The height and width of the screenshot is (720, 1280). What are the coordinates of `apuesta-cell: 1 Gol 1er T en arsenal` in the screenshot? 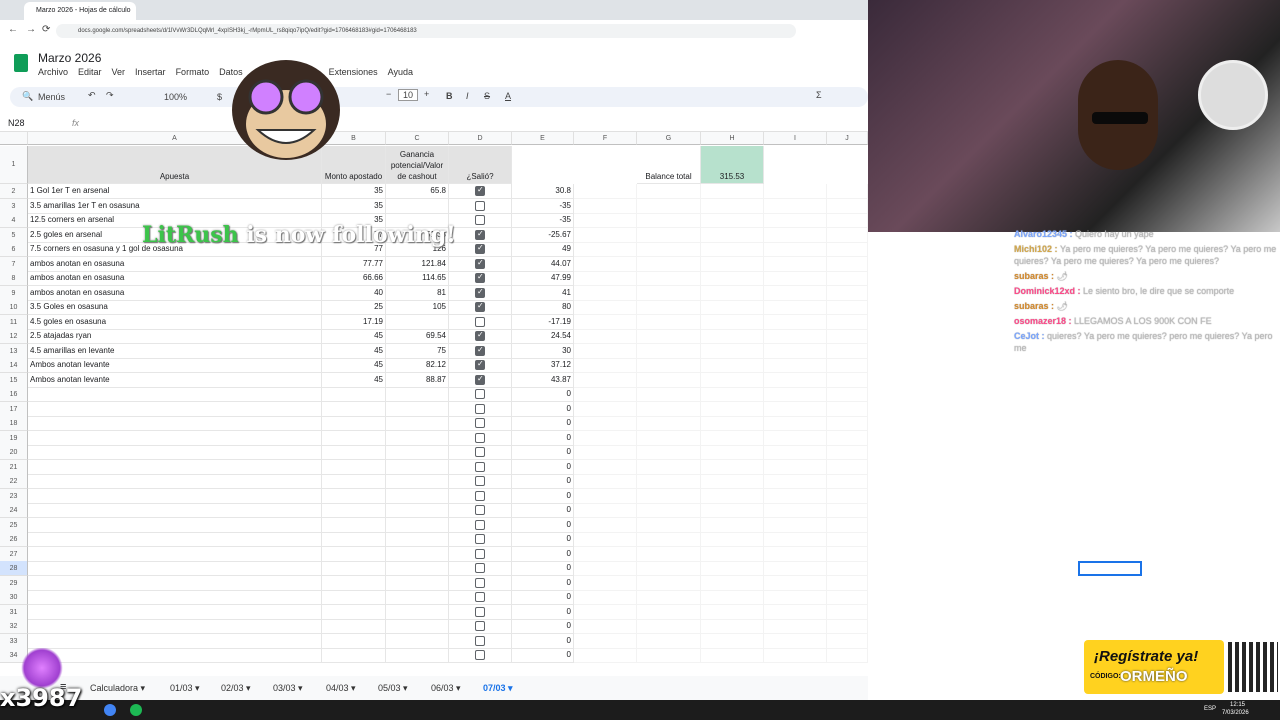 It's located at (175, 191).